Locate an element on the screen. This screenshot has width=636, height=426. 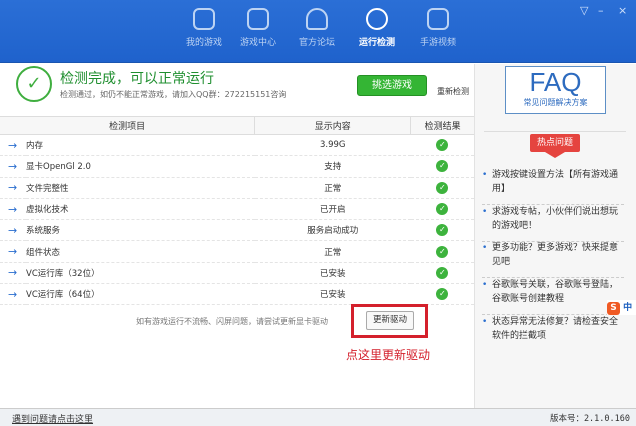
help-link: 遇到问题请点击这里 is located at coordinates (52, 418).